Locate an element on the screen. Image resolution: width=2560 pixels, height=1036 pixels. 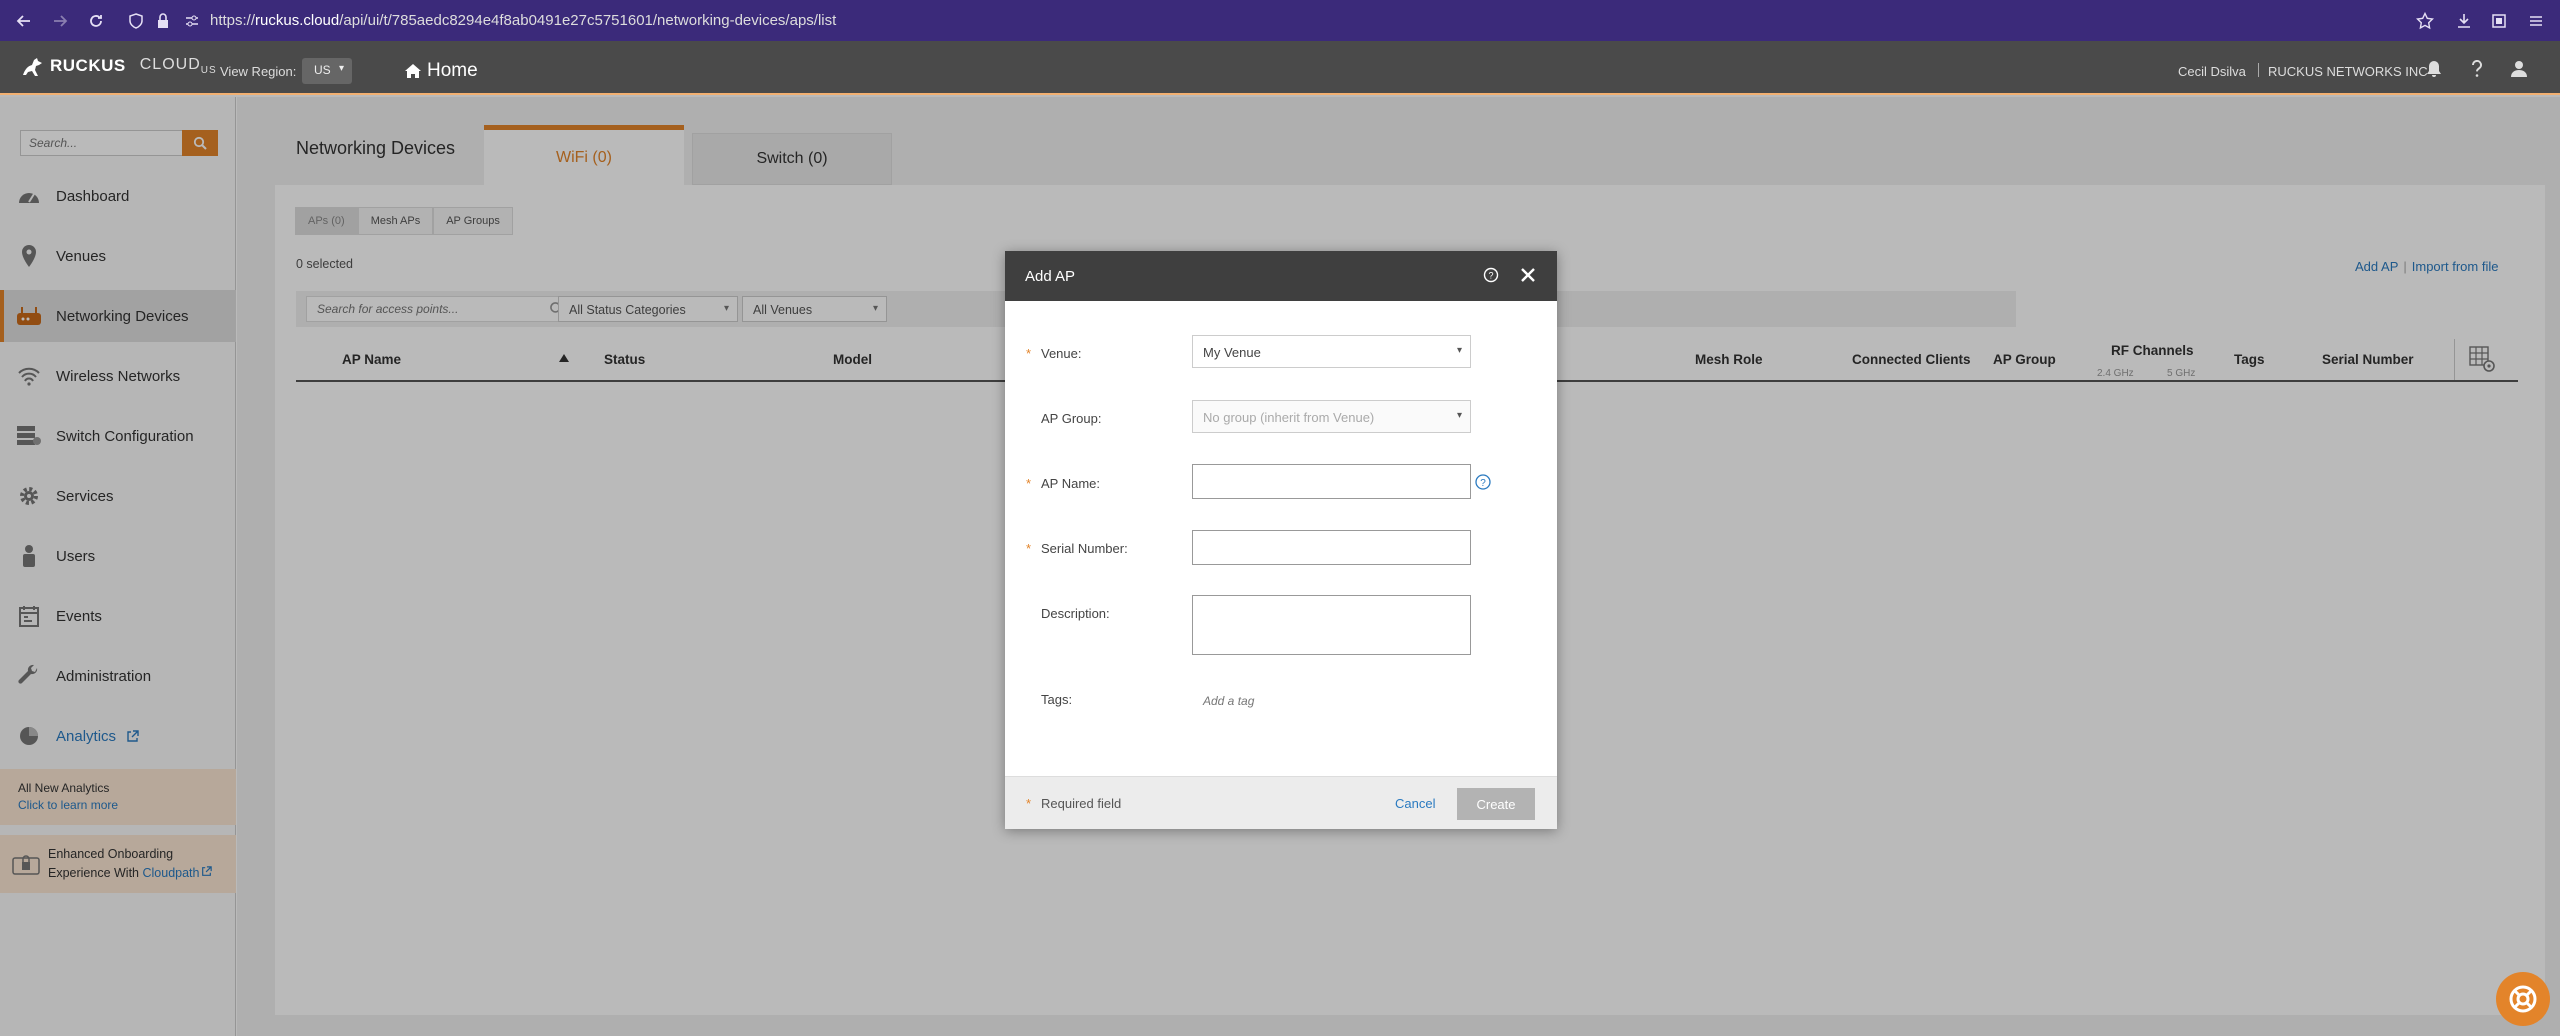
region-label: View Region: is located at coordinates (258, 71).